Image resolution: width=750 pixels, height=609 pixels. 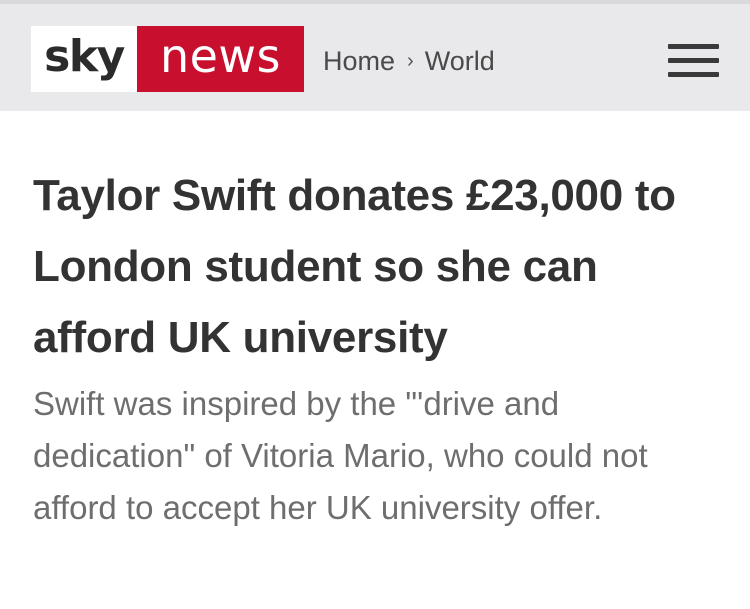 What do you see at coordinates (693, 74) in the screenshot?
I see `menu-bar-bottom` at bounding box center [693, 74].